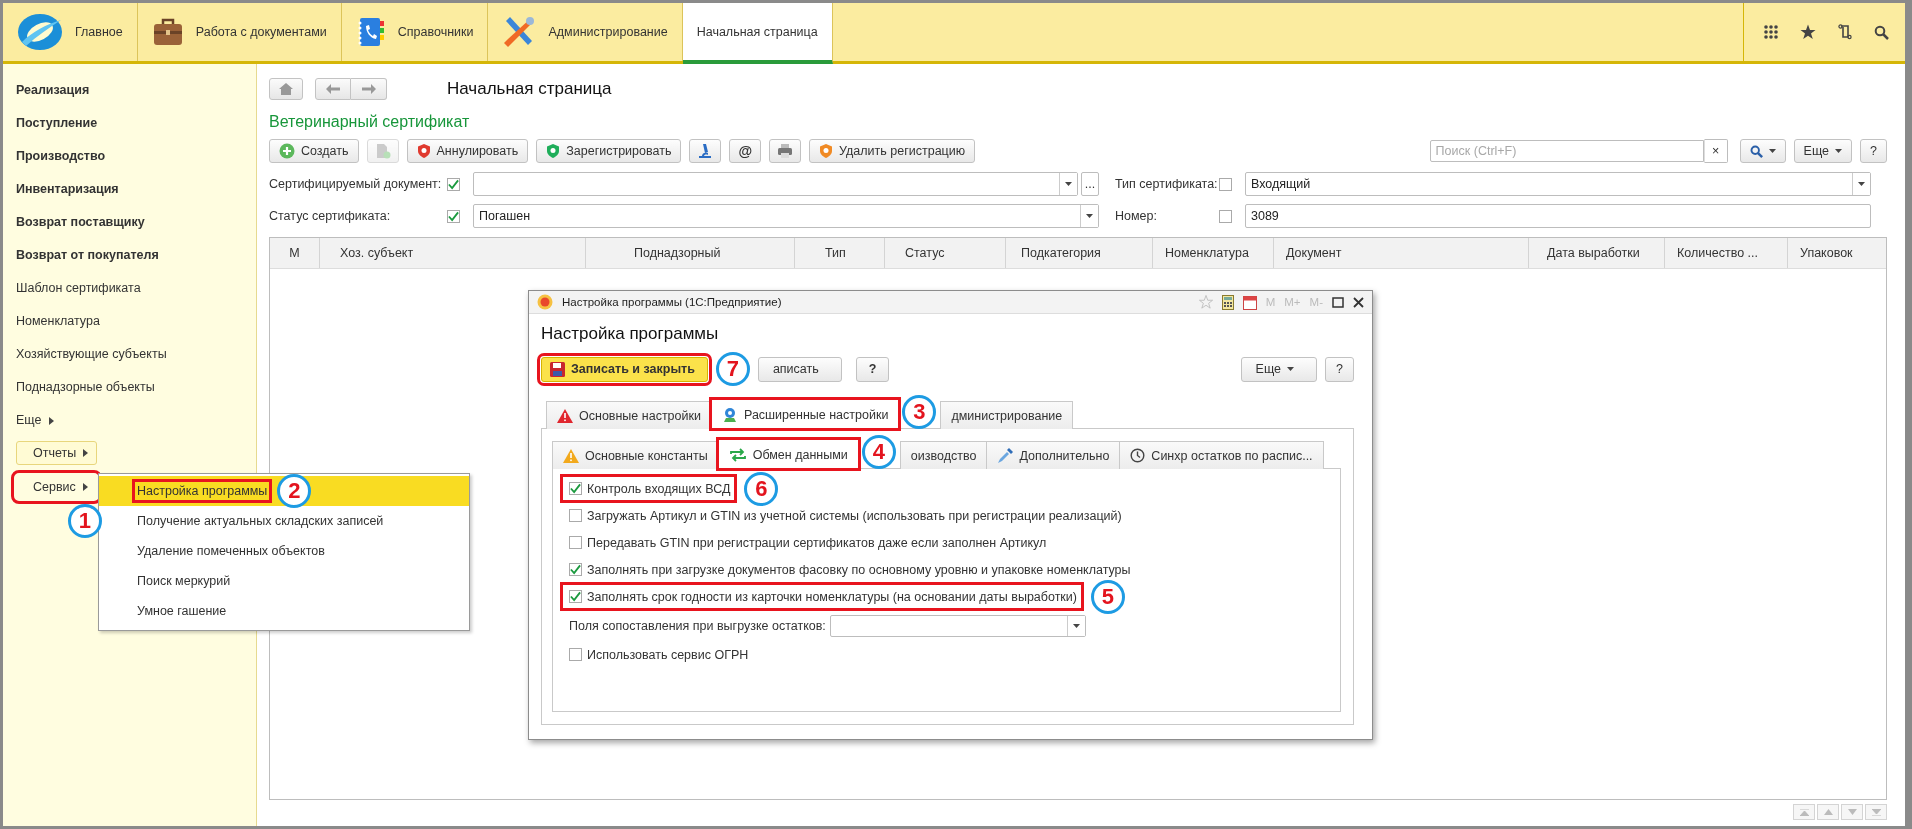 The image size is (1912, 829). What do you see at coordinates (70, 32) in the screenshot?
I see `section-tab: Главное` at bounding box center [70, 32].